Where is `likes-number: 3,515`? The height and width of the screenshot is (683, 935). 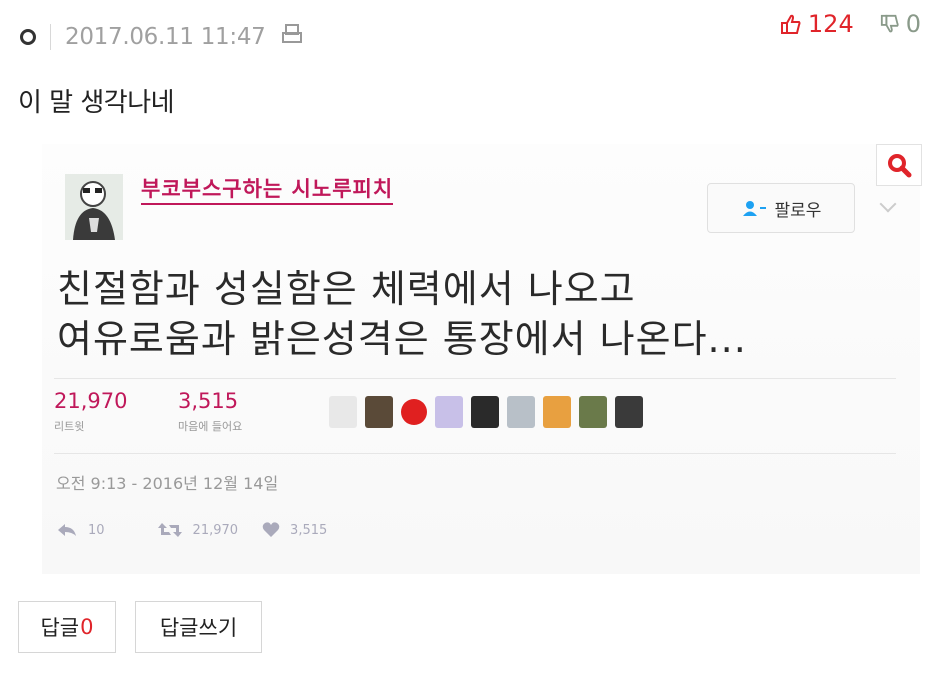 likes-number: 3,515 is located at coordinates (208, 401).